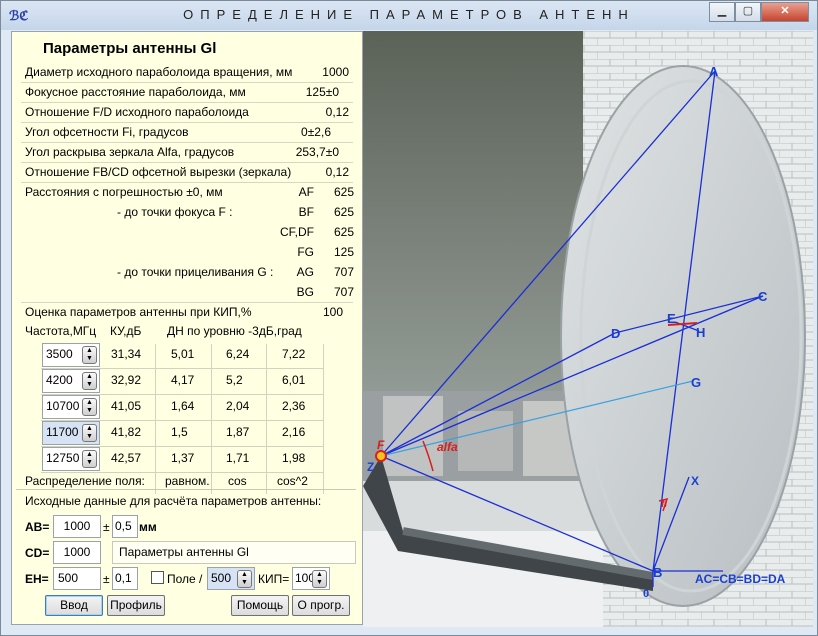 The image size is (818, 636). I want to click on focus-point, so click(381, 456).